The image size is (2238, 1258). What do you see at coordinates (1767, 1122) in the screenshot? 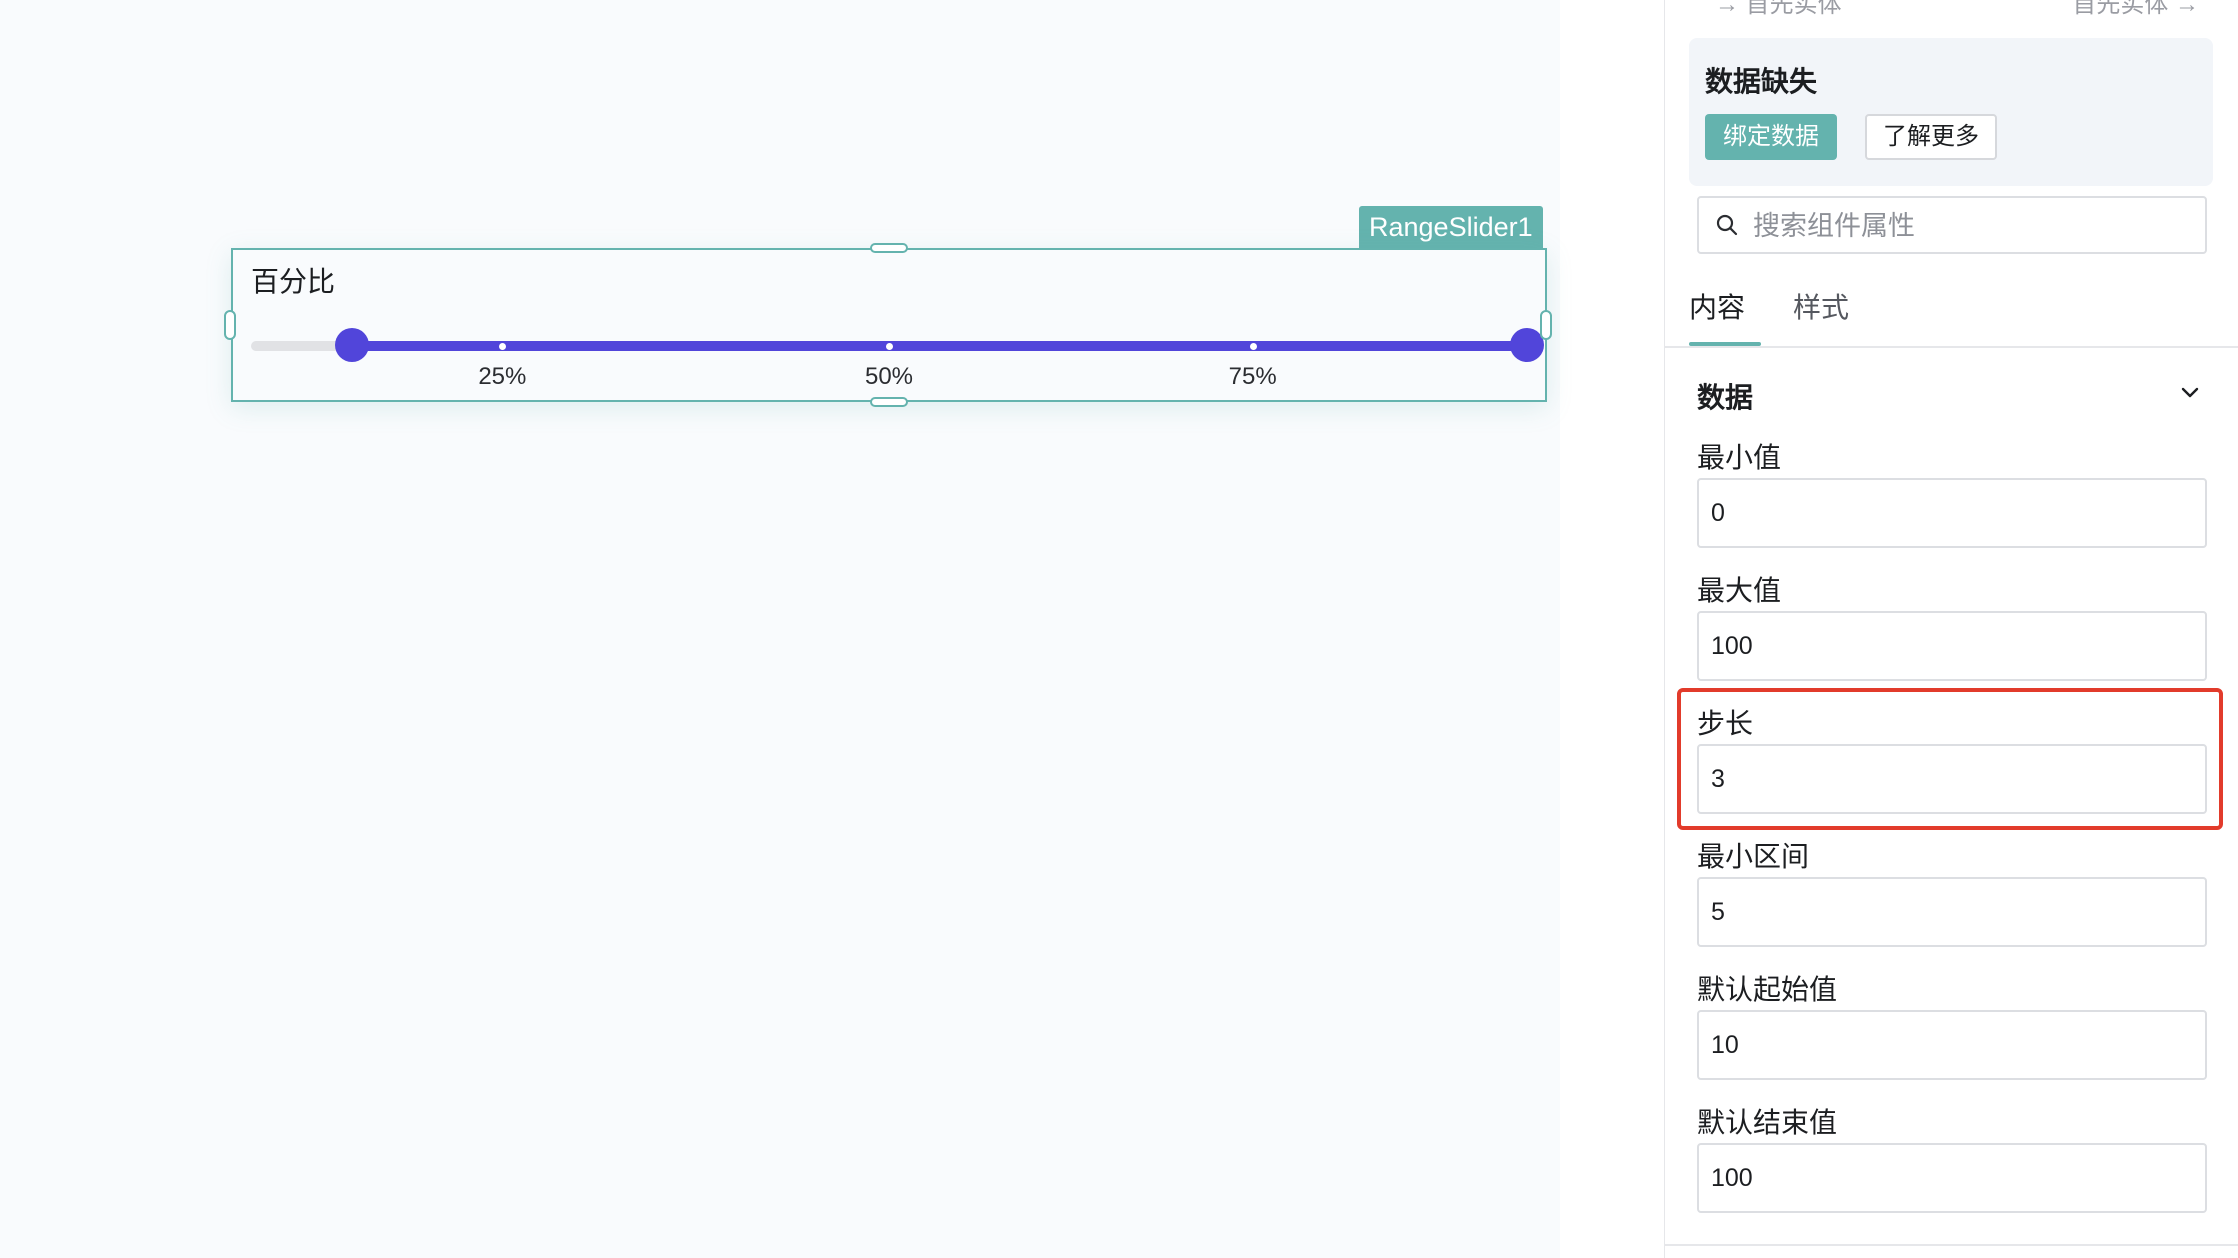
I see `field-label-default-end: 默认结束值` at bounding box center [1767, 1122].